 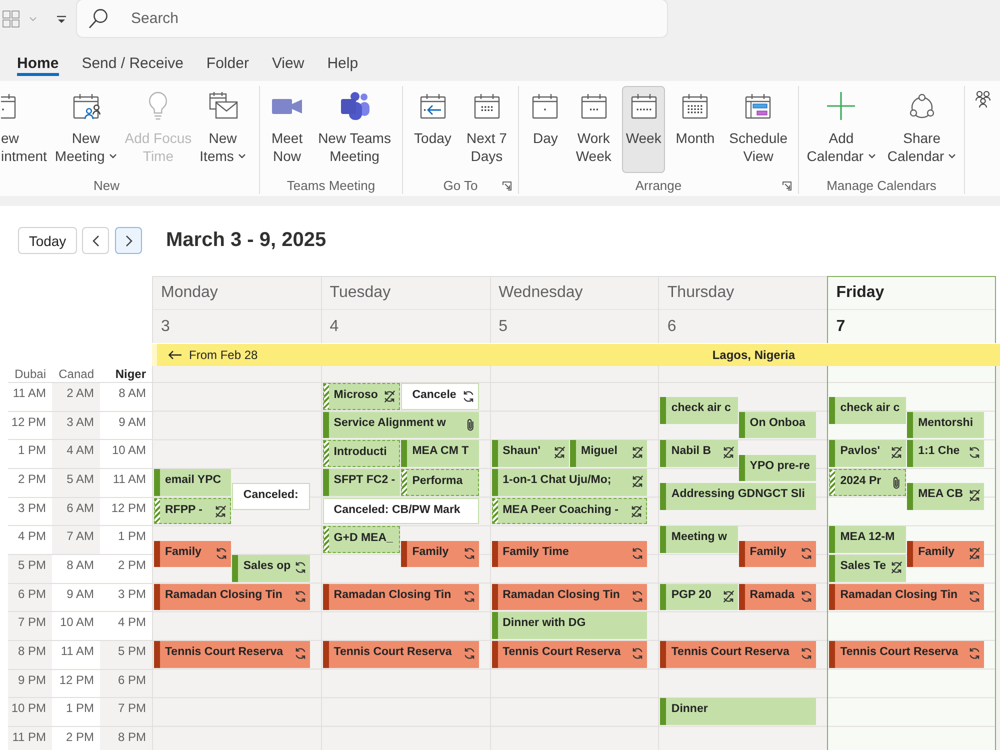 What do you see at coordinates (777, 425) in the screenshot?
I see `calendar-event: On Onboa` at bounding box center [777, 425].